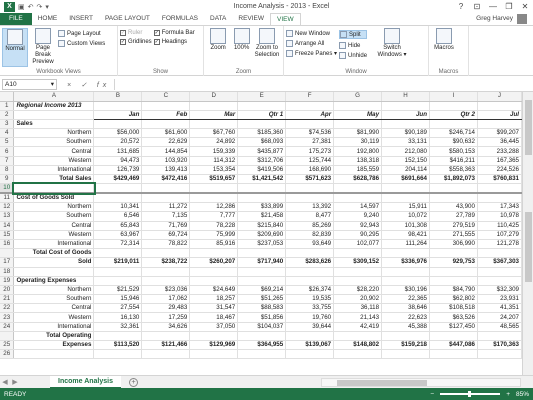  What do you see at coordinates (54, 142) in the screenshot?
I see `cell: Southern` at bounding box center [54, 142].